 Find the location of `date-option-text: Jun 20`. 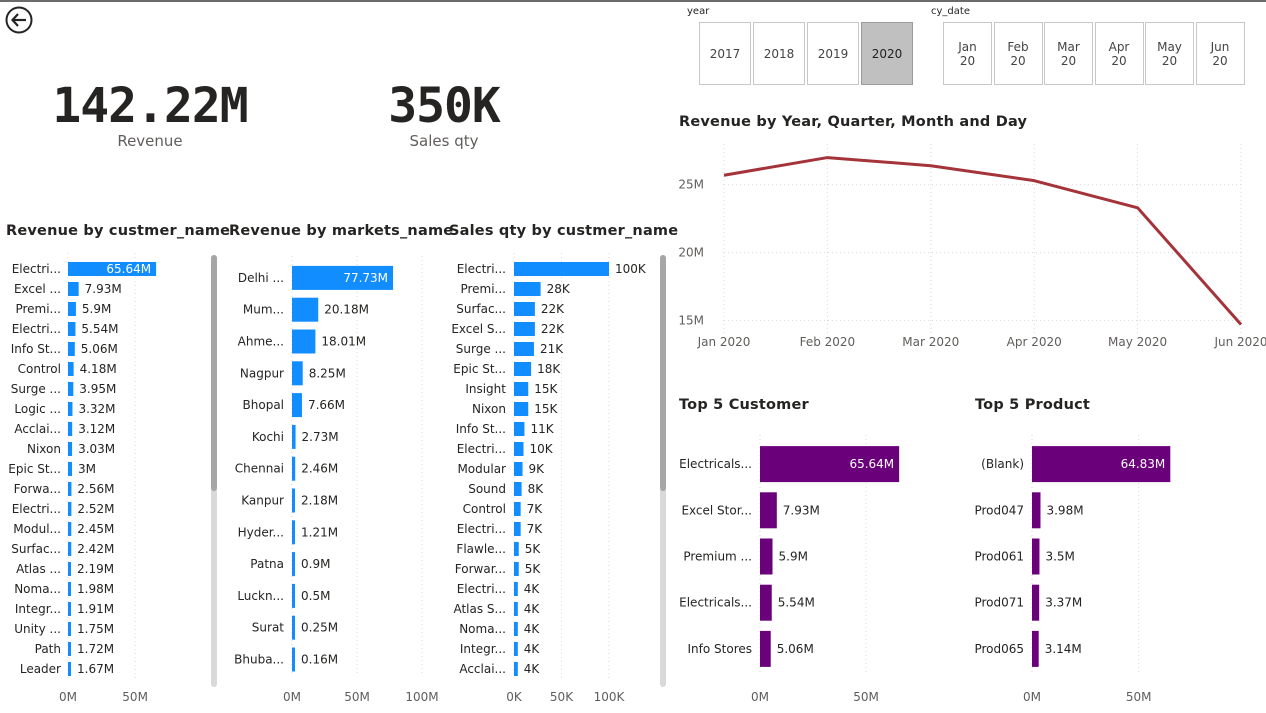

date-option-text: Jun 20 is located at coordinates (1220, 54).